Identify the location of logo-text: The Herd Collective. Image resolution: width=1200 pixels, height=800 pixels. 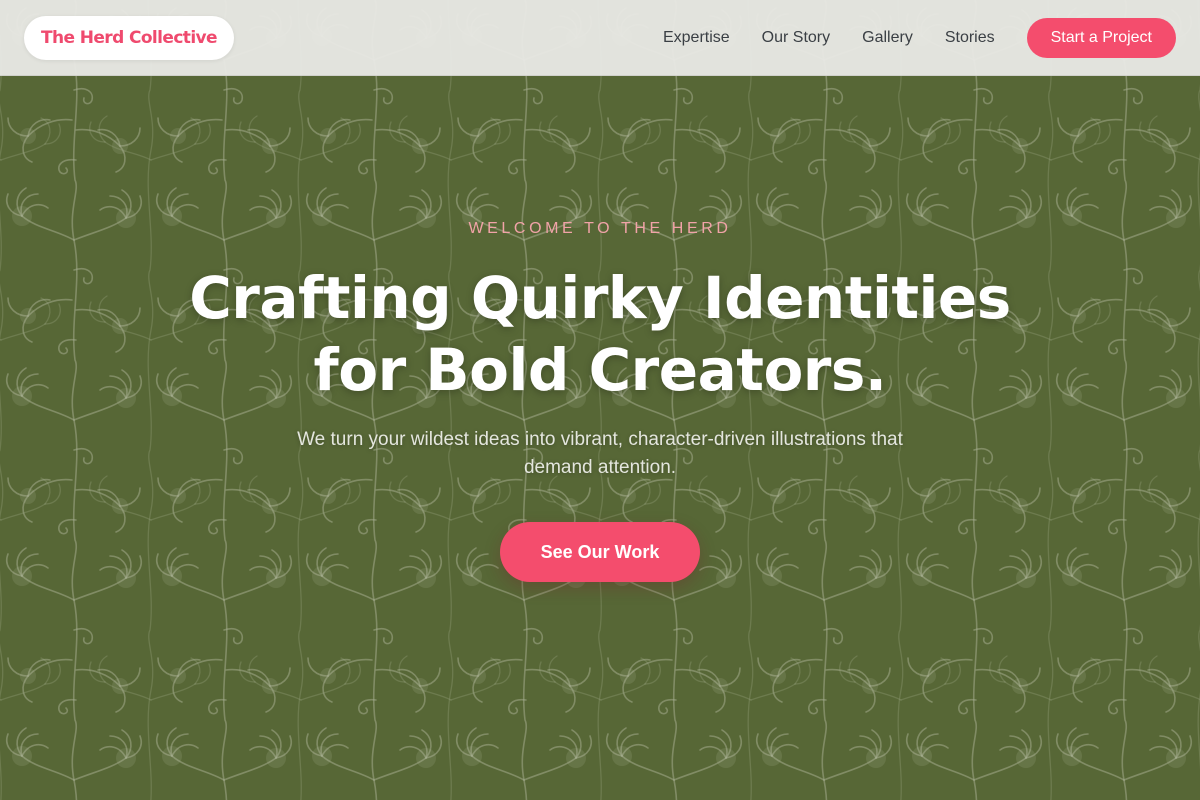
(129, 37).